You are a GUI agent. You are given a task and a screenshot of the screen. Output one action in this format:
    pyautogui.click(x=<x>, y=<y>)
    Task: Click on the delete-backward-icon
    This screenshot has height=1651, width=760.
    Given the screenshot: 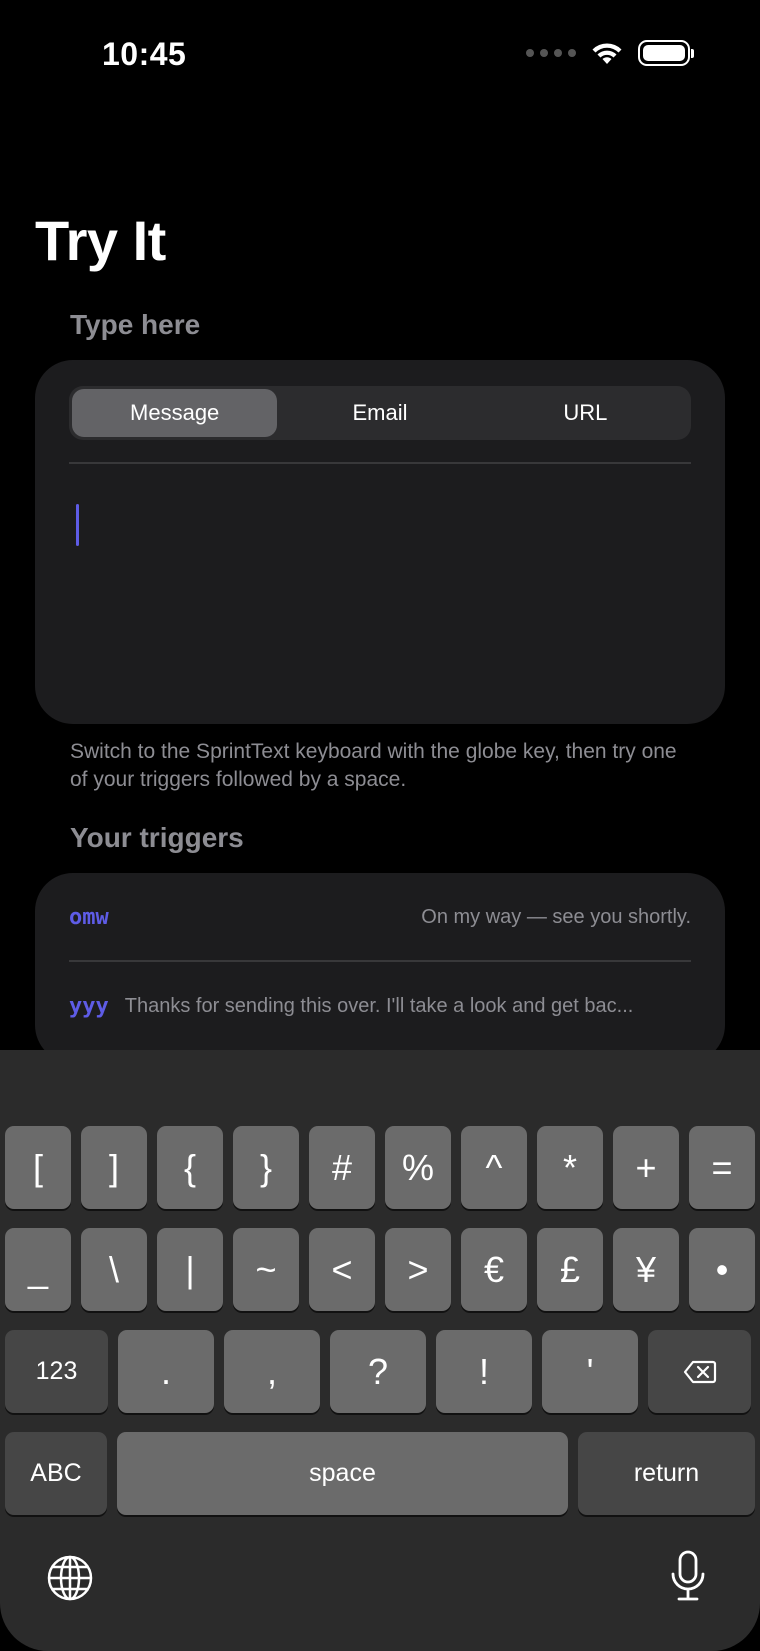 What is the action you would take?
    pyautogui.click(x=699, y=1371)
    